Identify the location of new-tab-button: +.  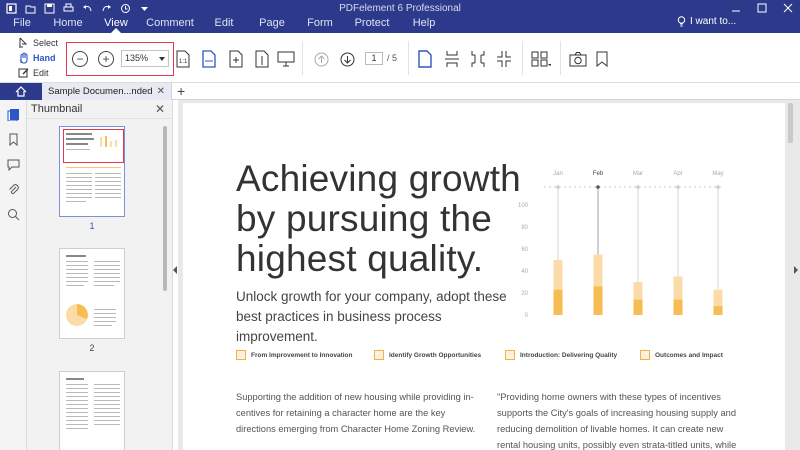
(181, 91).